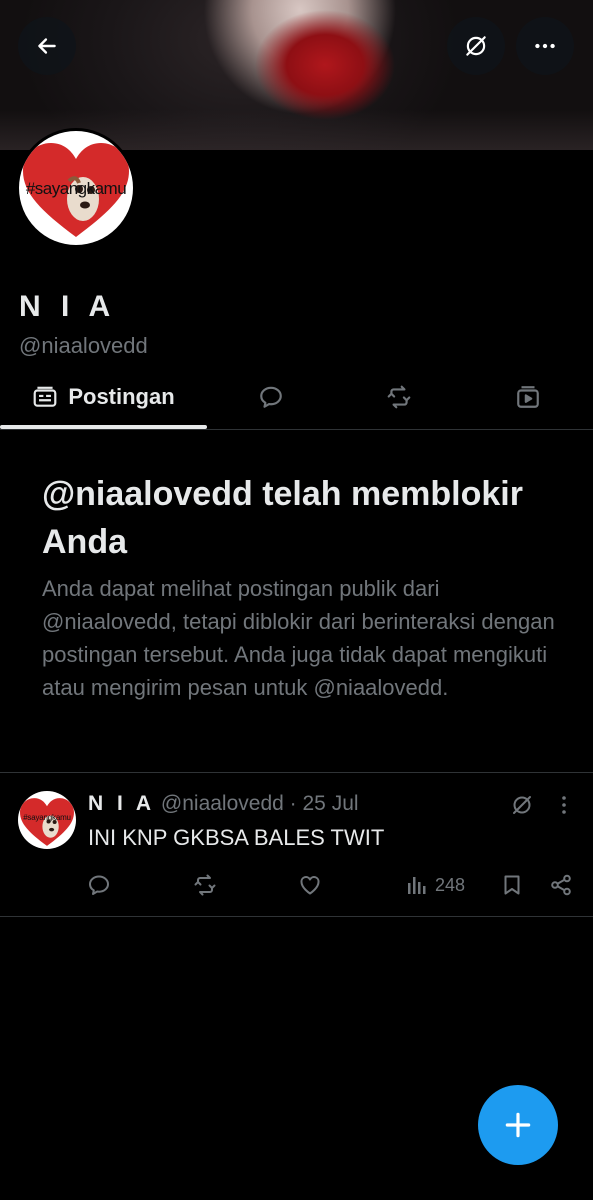  What do you see at coordinates (121, 803) in the screenshot?
I see `post-author-name: N I A` at bounding box center [121, 803].